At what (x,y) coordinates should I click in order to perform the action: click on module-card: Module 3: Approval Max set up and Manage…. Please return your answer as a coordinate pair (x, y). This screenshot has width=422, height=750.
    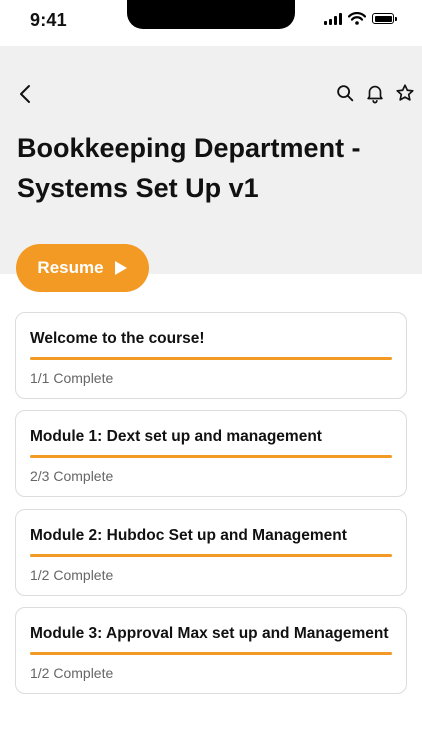
    Looking at the image, I should click on (211, 650).